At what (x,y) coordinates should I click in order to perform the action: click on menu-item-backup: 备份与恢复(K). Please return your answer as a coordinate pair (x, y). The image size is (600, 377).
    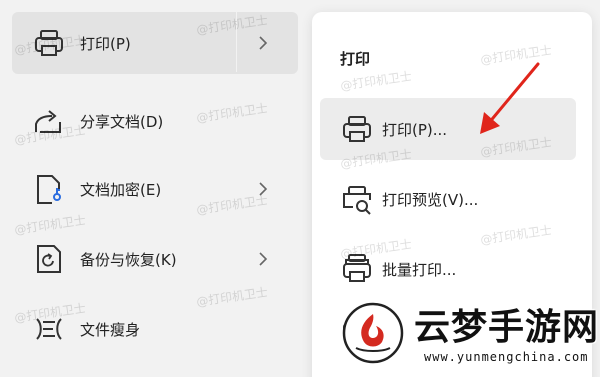
    Looking at the image, I should click on (155, 259).